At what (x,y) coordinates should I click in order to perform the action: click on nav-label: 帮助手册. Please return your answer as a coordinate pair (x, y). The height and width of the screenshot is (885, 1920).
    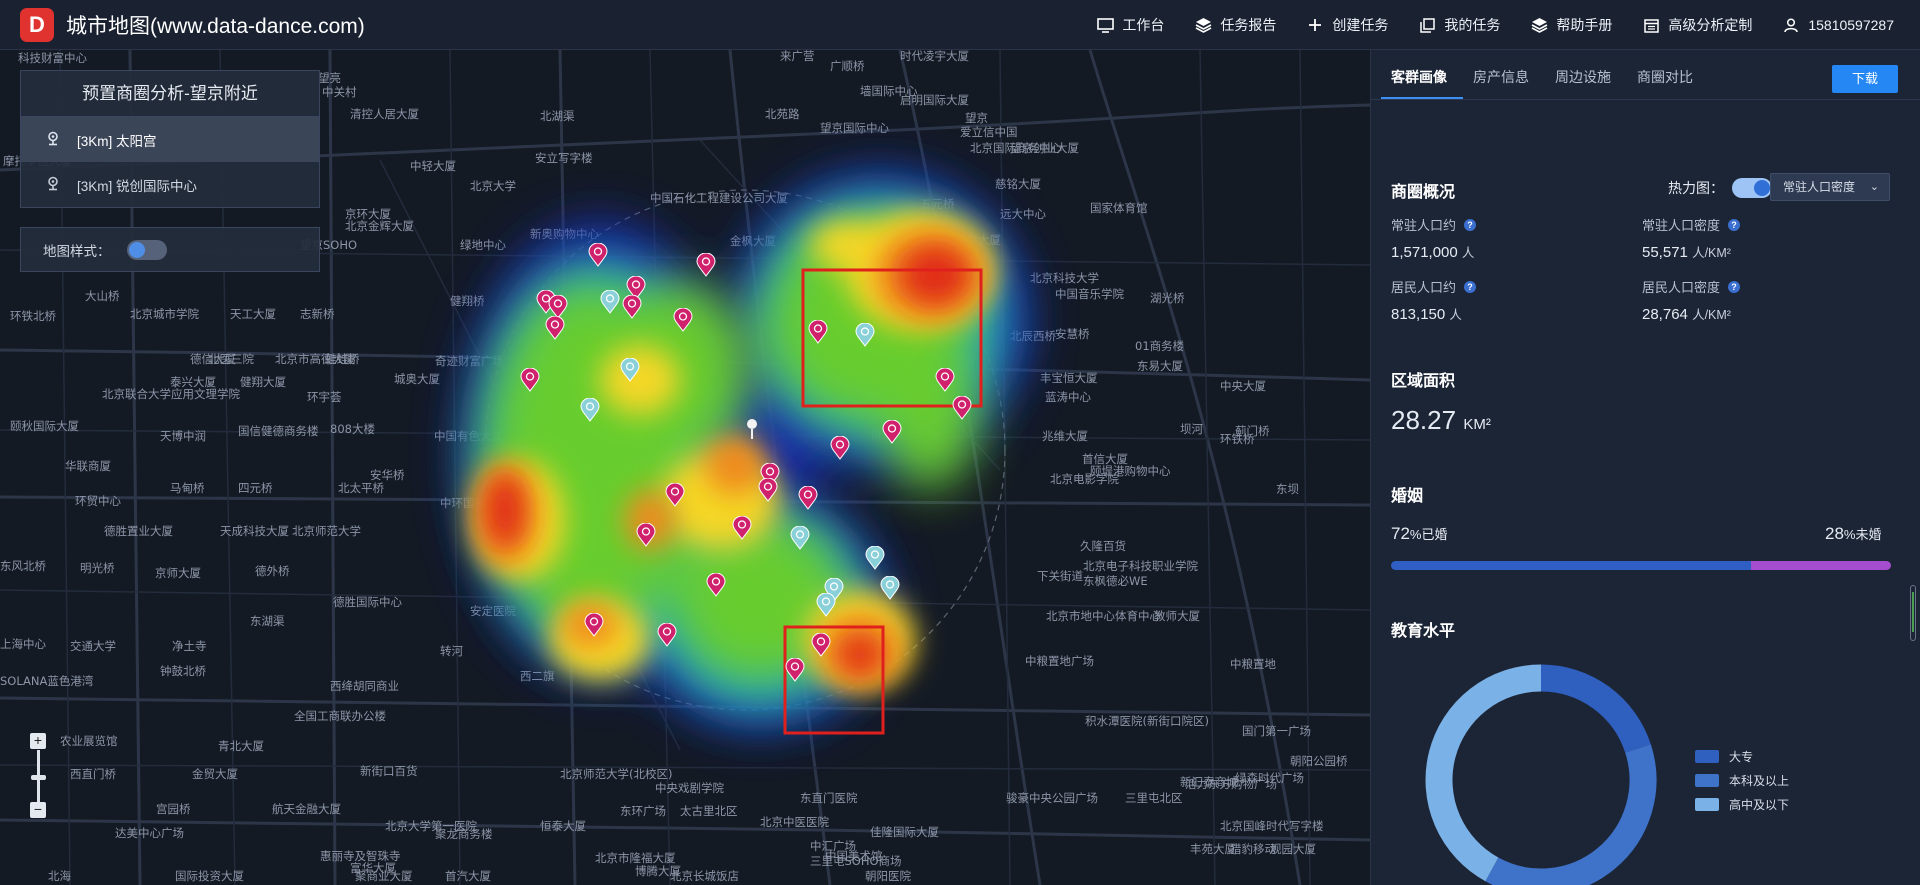
    Looking at the image, I should click on (1584, 25).